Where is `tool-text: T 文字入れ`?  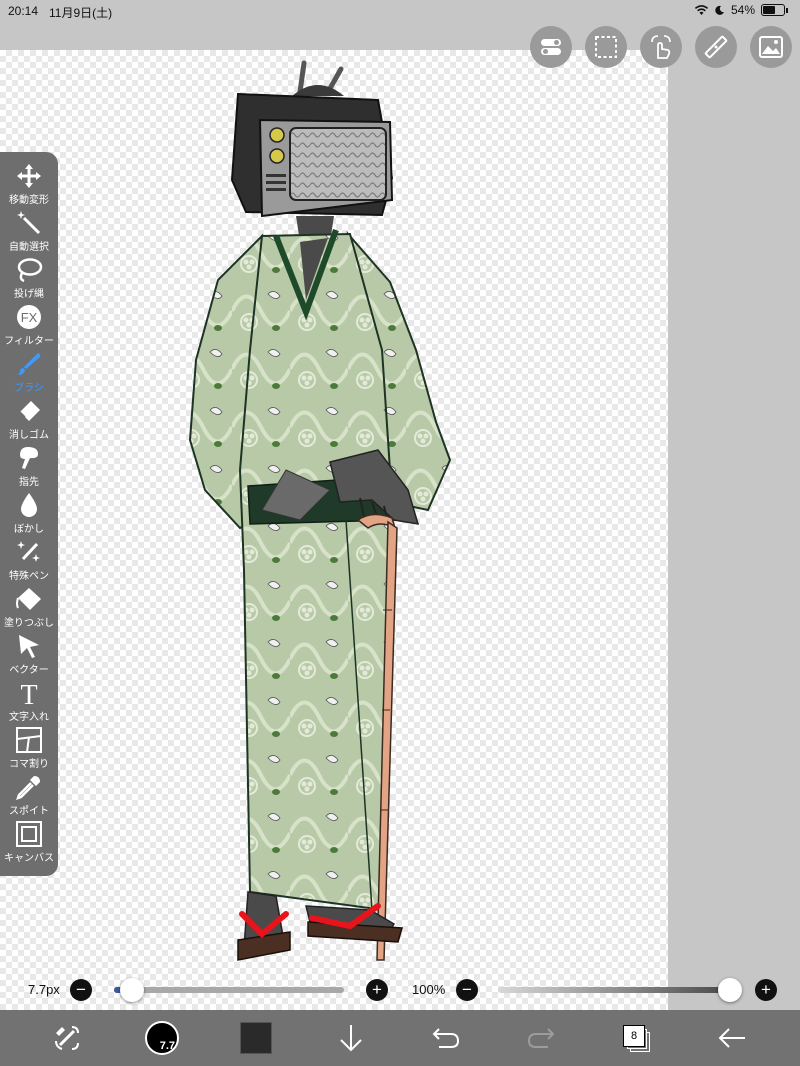
tool-text: T 文字入れ is located at coordinates (29, 702).